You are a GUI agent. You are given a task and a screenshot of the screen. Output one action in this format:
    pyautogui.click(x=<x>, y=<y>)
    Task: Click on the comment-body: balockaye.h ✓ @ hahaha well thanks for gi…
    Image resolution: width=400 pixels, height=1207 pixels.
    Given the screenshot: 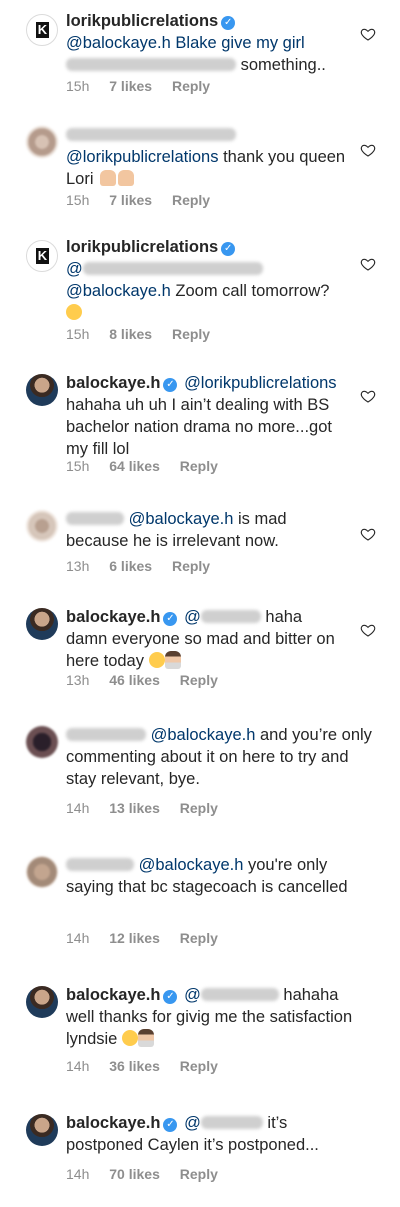 What is the action you would take?
    pyautogui.click(x=209, y=1017)
    